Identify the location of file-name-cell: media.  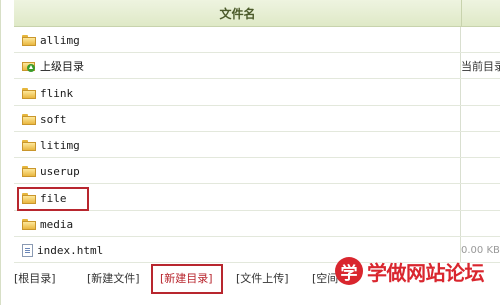
(47, 224).